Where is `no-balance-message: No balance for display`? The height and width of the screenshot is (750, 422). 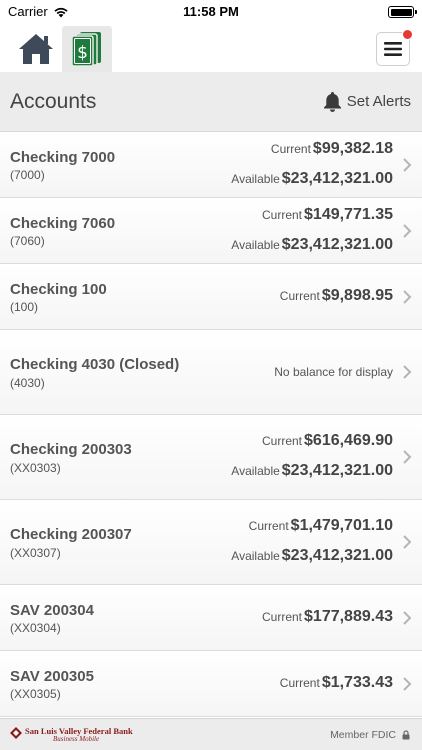
no-balance-message: No balance for display is located at coordinates (333, 372).